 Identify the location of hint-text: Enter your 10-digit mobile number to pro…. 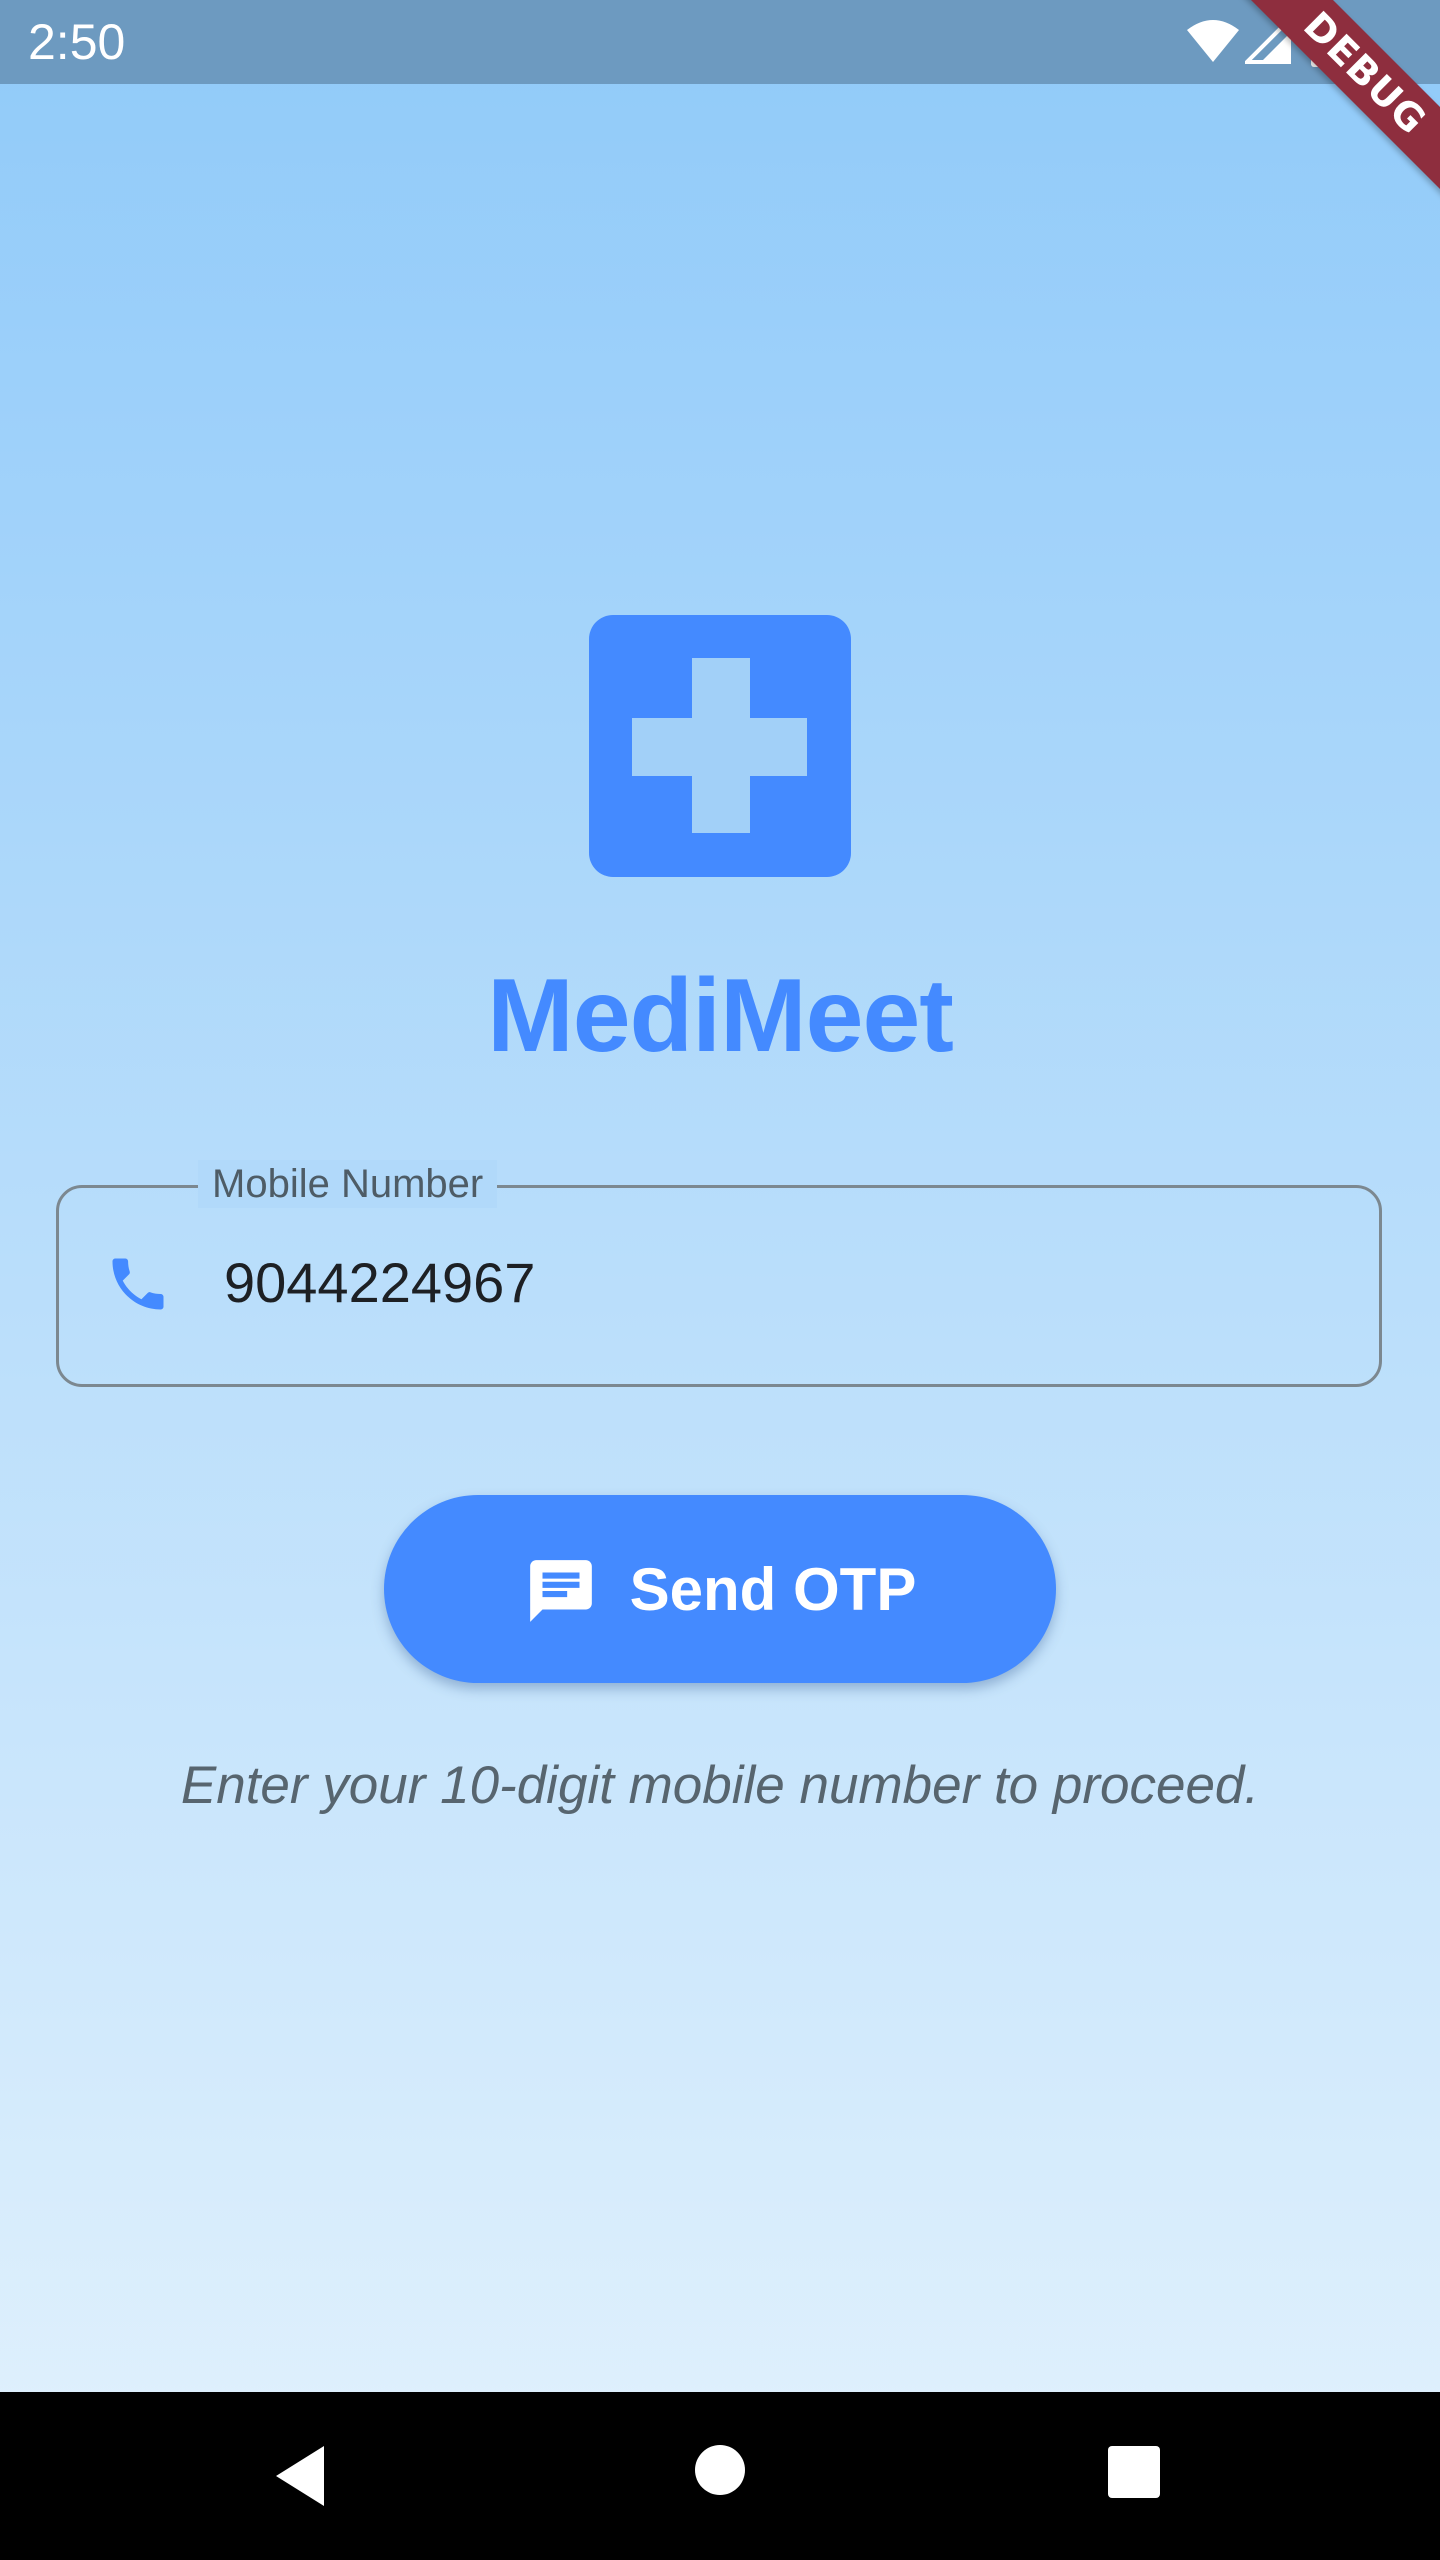
(720, 1785).